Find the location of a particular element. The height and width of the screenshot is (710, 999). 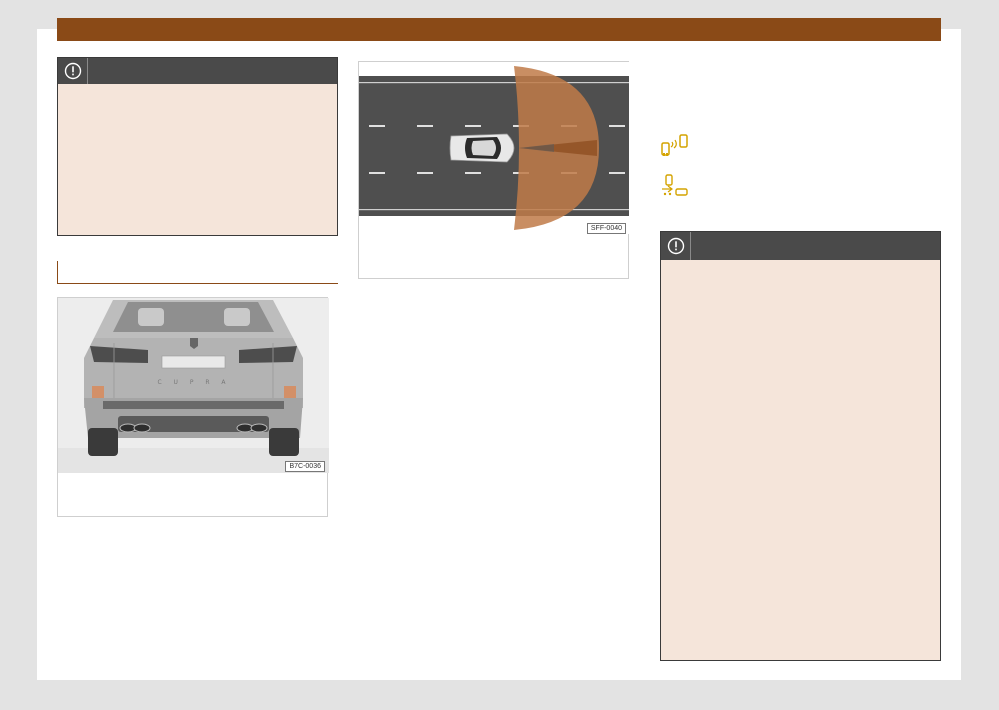

parking-sensor-car-icon is located at coordinates (674, 145).